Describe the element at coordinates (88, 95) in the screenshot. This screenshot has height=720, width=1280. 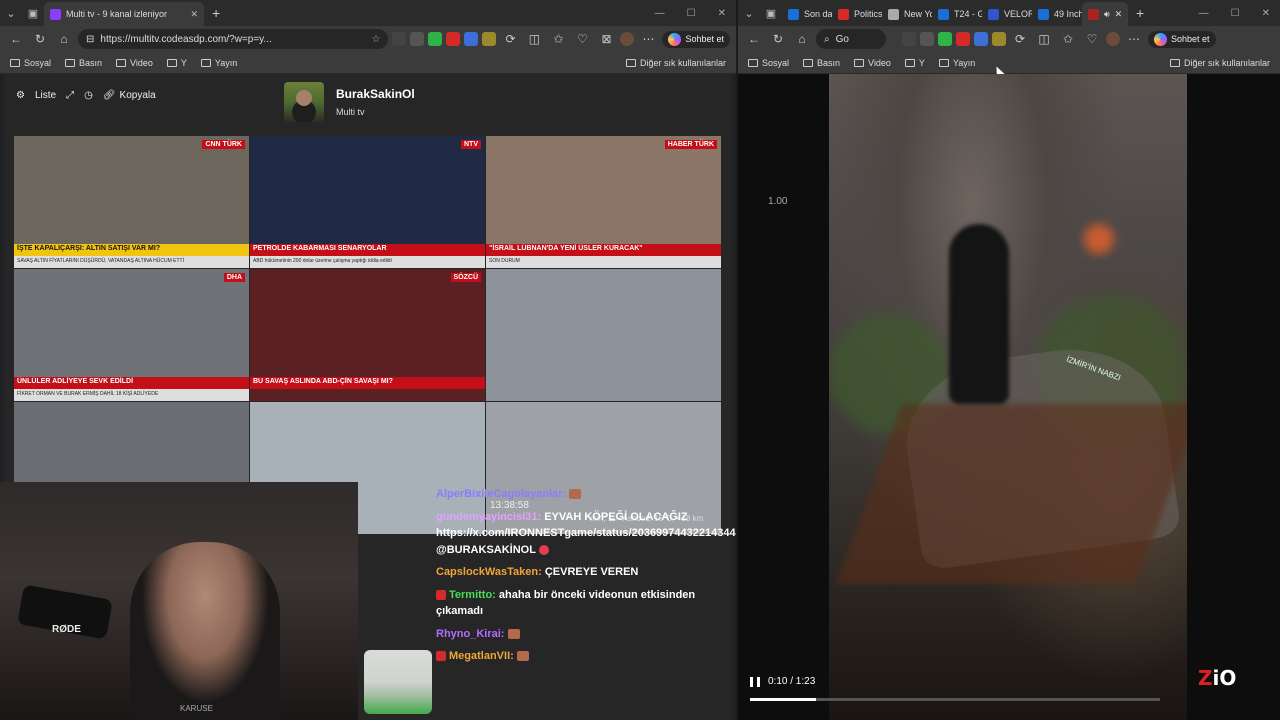
I see `timer-icon: ◷` at that location.